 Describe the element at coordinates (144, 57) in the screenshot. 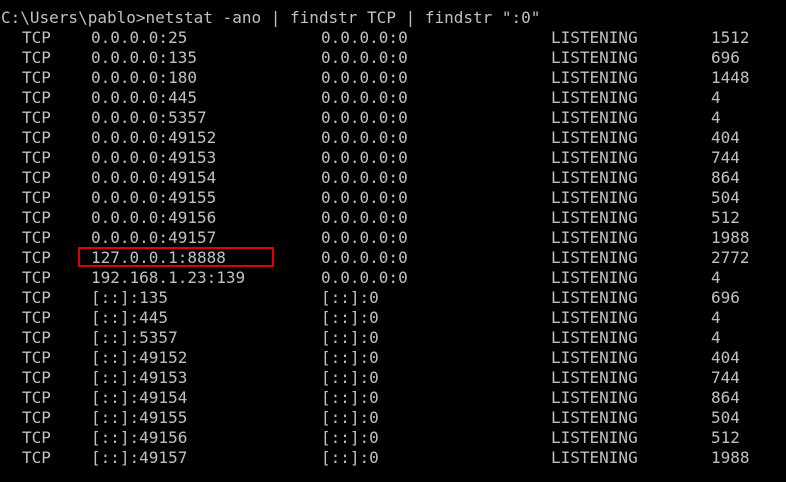

I see `local-address-cell: 0.0.0.0:135` at that location.